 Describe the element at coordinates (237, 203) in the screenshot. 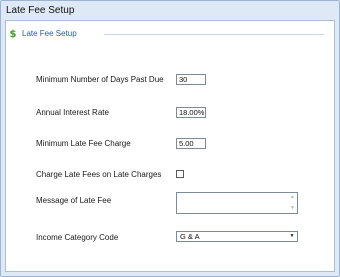

I see `message-textarea: ▲ ▼` at that location.